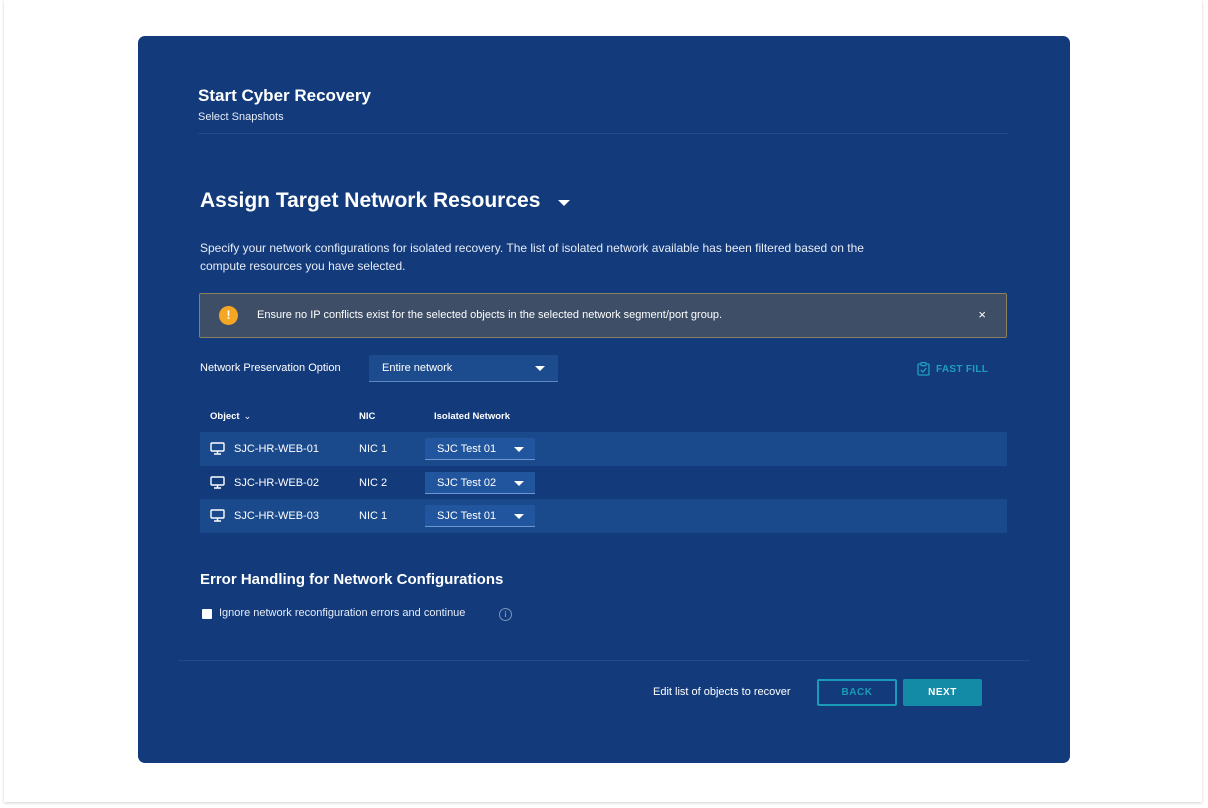 The height and width of the screenshot is (808, 1208). I want to click on sort-chevron-icon: ⌄, so click(247, 416).